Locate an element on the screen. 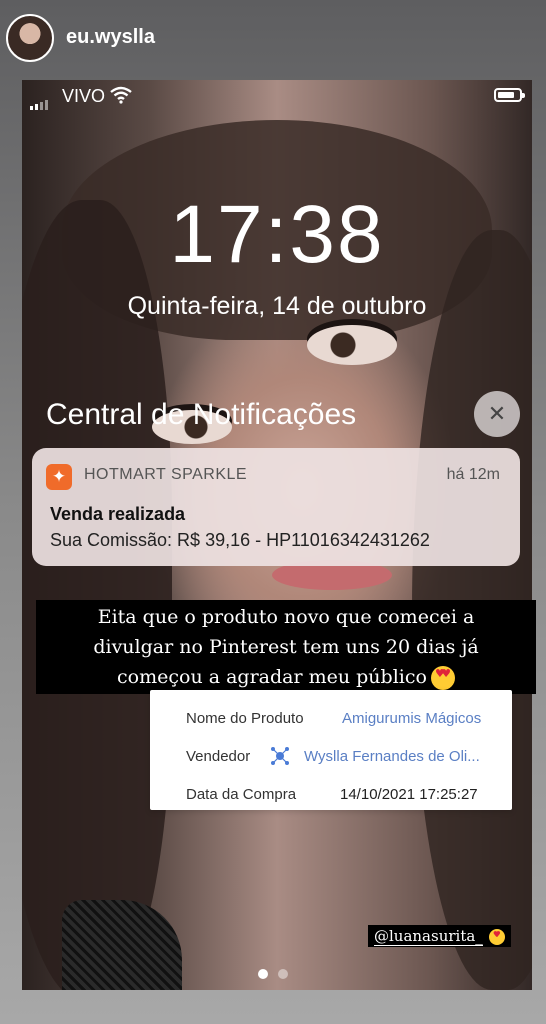 This screenshot has width=546, height=1024. detail-label: Nome do Produto is located at coordinates (245, 718).